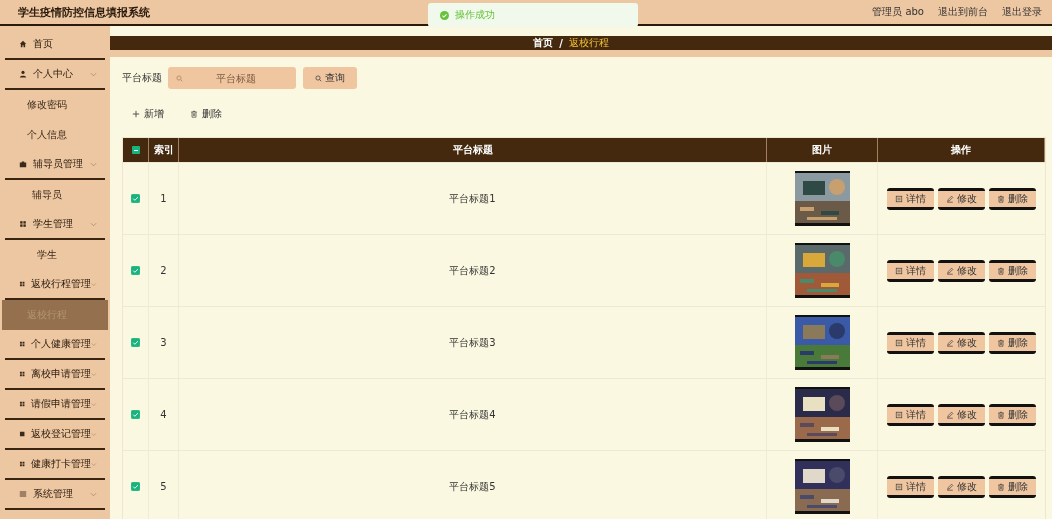 The height and width of the screenshot is (519, 1052). What do you see at coordinates (164, 414) in the screenshot?
I see `table-cell: 4` at bounding box center [164, 414].